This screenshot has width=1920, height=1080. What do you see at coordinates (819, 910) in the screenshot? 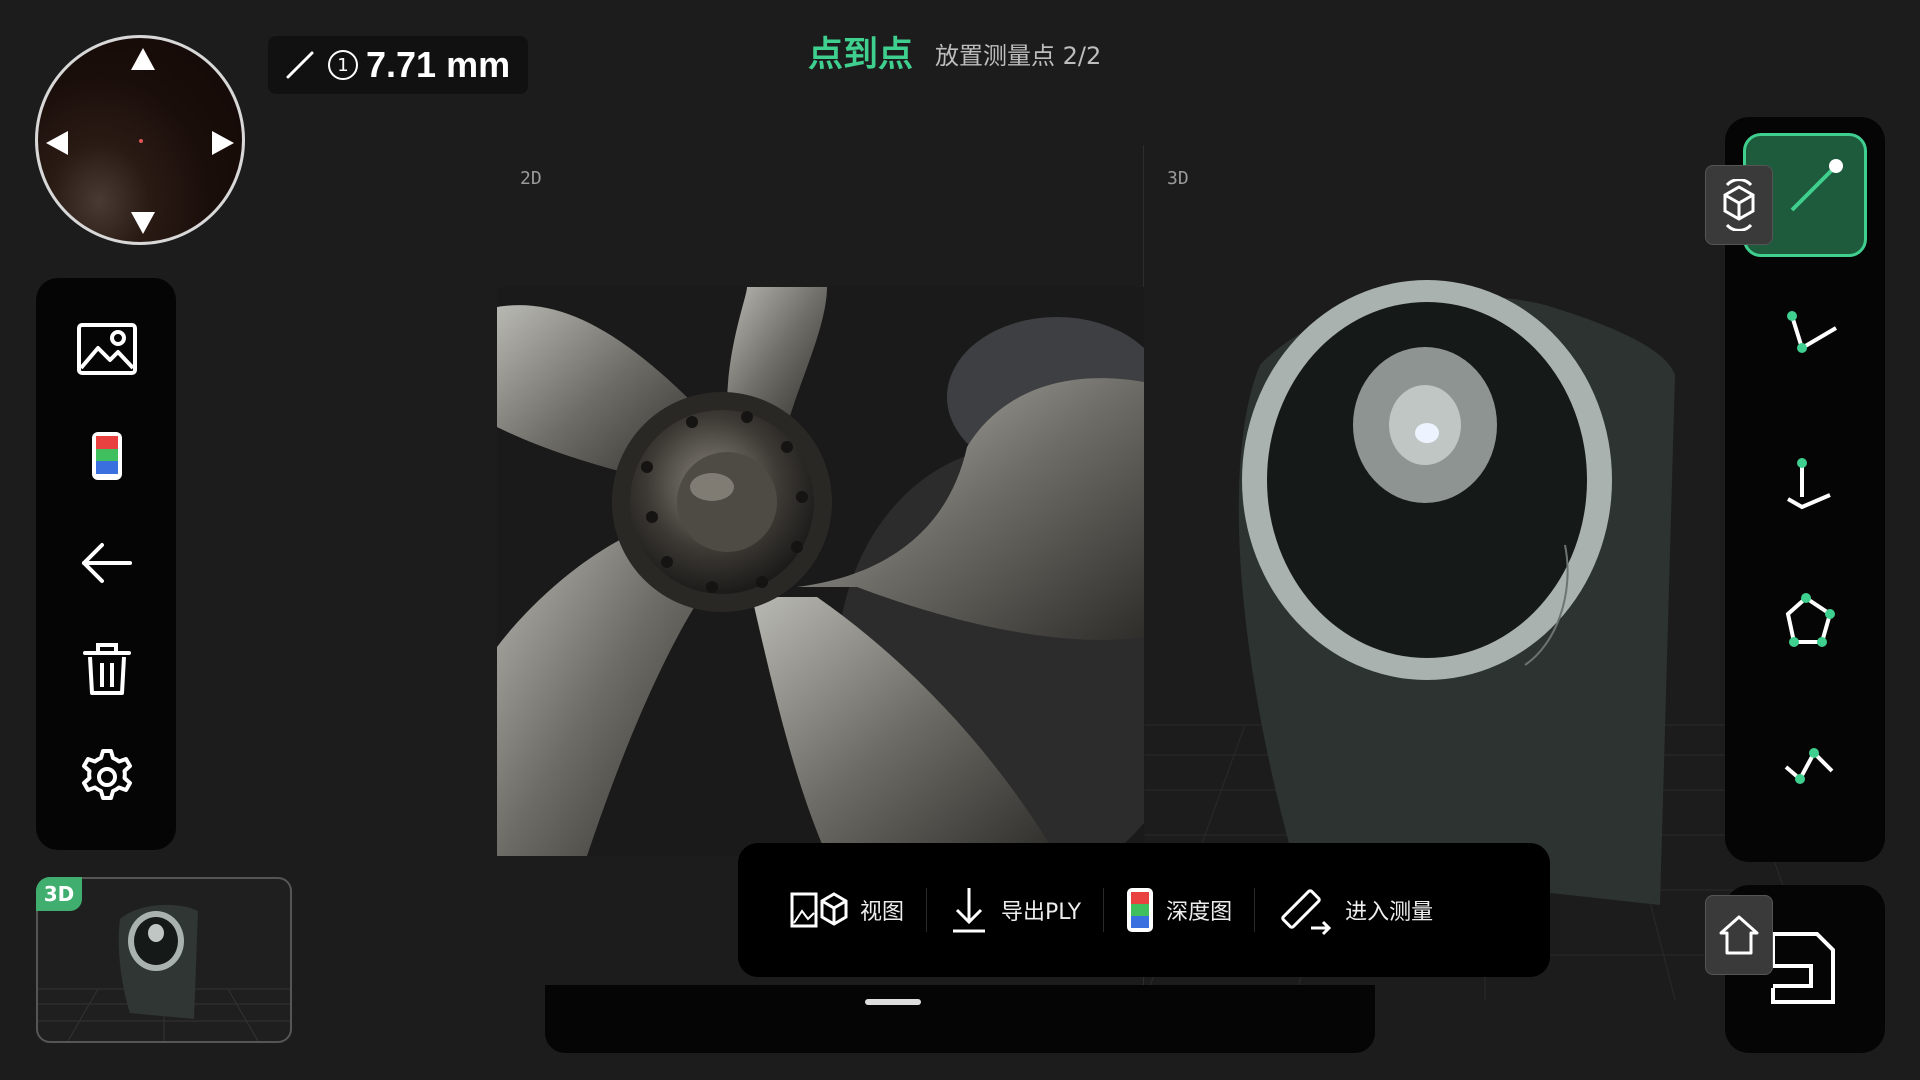
I see `view-2d3d-icon` at bounding box center [819, 910].